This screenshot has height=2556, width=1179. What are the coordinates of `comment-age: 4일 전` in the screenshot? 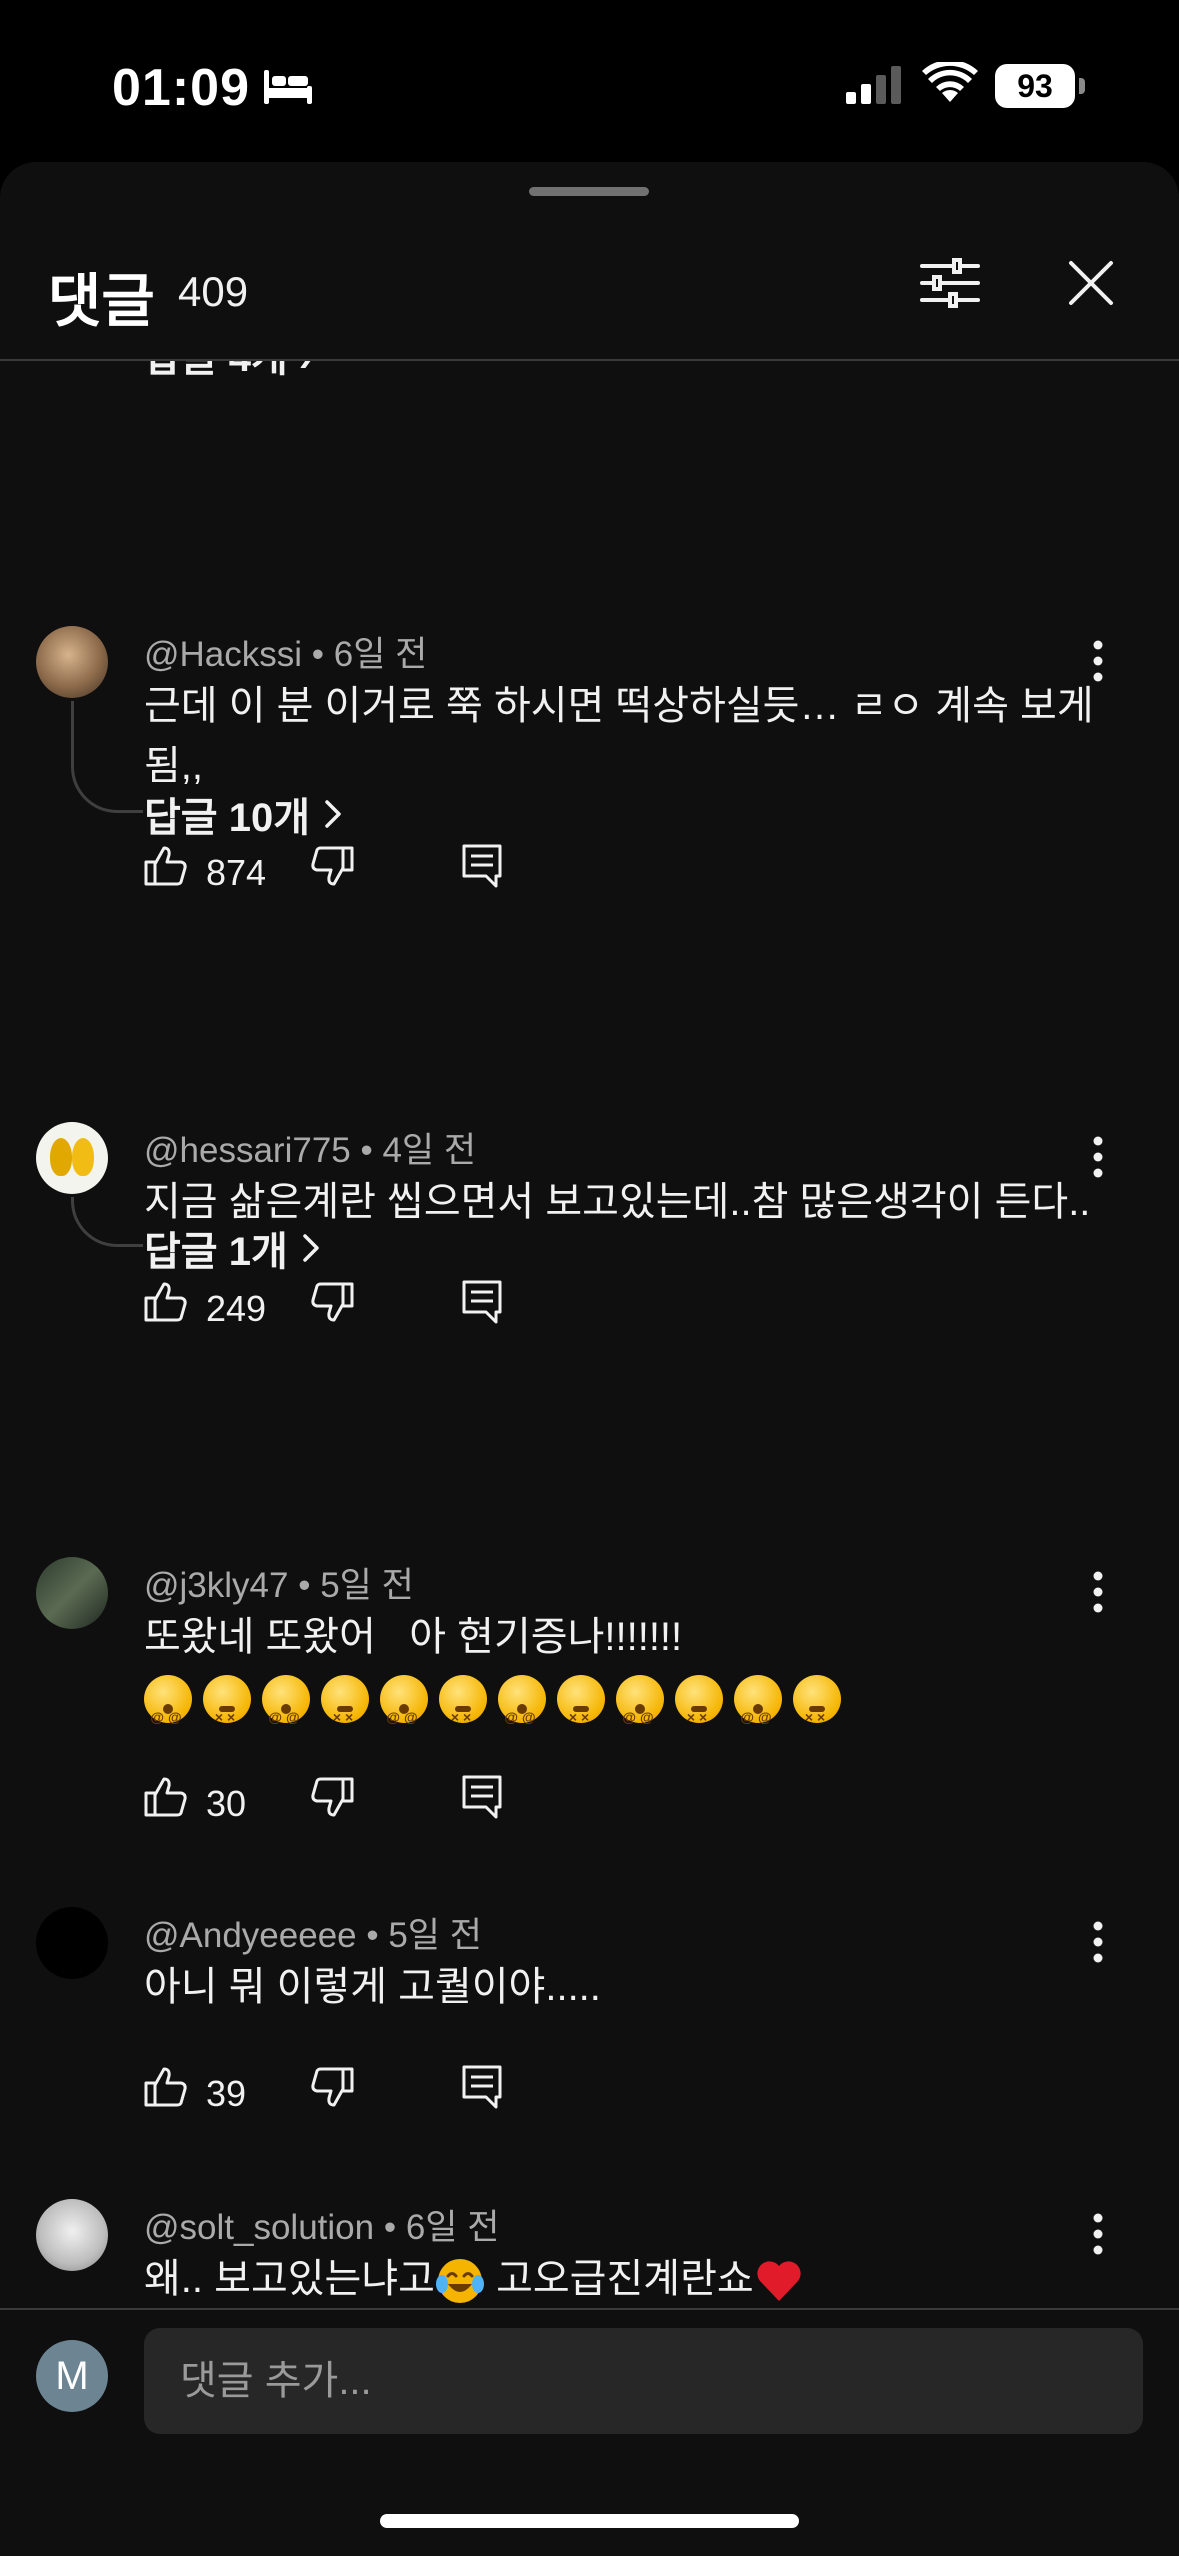 It's located at (429, 1150).